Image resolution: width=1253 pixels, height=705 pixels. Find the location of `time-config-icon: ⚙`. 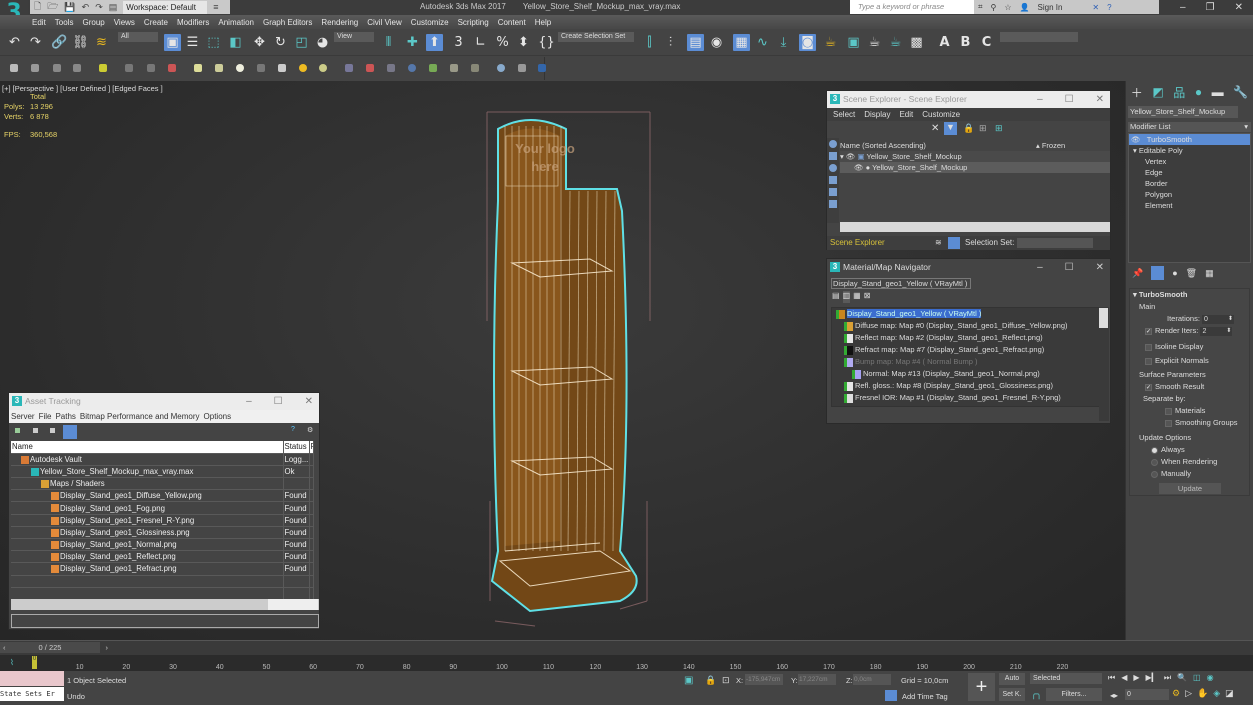

time-config-icon: ⚙ is located at coordinates (1176, 693).